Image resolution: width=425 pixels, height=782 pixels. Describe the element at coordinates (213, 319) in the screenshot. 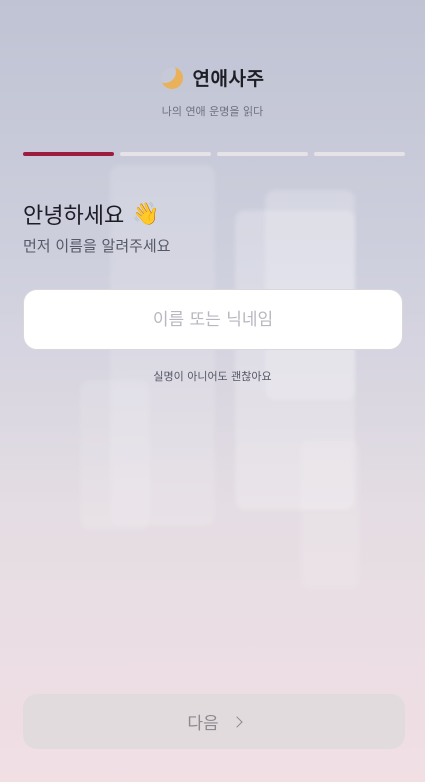

I see `name-input` at that location.